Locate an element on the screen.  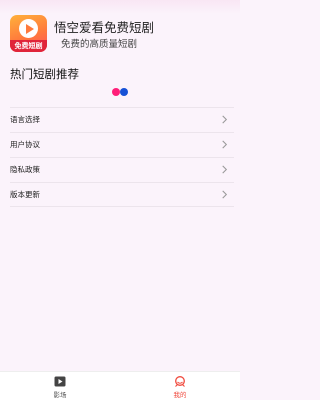
menu-item-label: 隐私政策 is located at coordinates (25, 169).